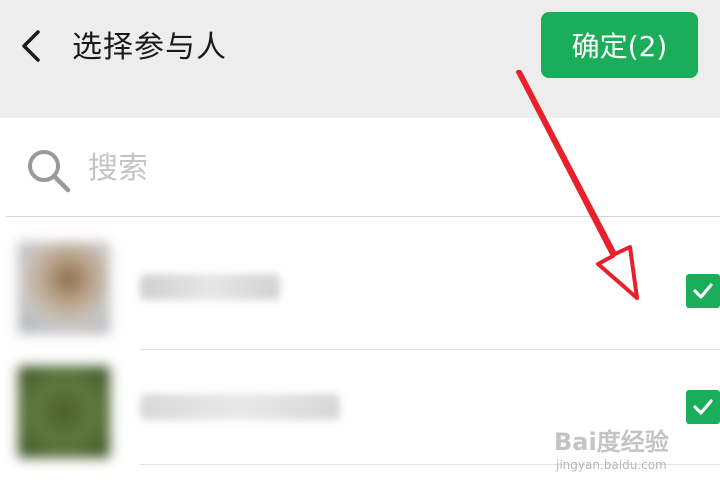 The height and width of the screenshot is (492, 720). What do you see at coordinates (619, 45) in the screenshot?
I see `confirm-button: 确定(2)` at bounding box center [619, 45].